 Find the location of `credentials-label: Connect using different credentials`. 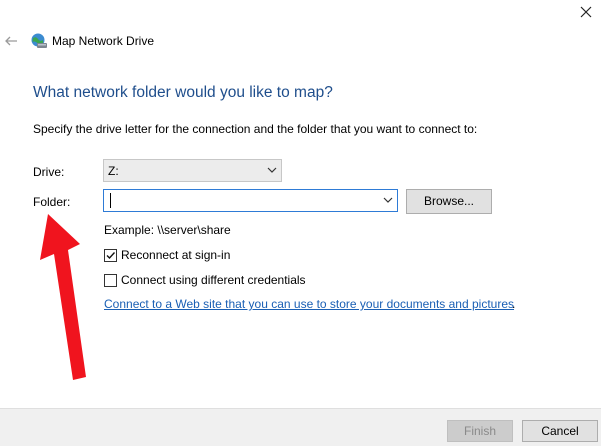

credentials-label: Connect using different credentials is located at coordinates (213, 280).